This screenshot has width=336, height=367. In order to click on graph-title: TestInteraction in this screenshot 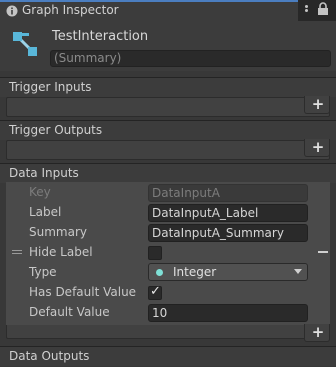, I will do `click(100, 36)`.